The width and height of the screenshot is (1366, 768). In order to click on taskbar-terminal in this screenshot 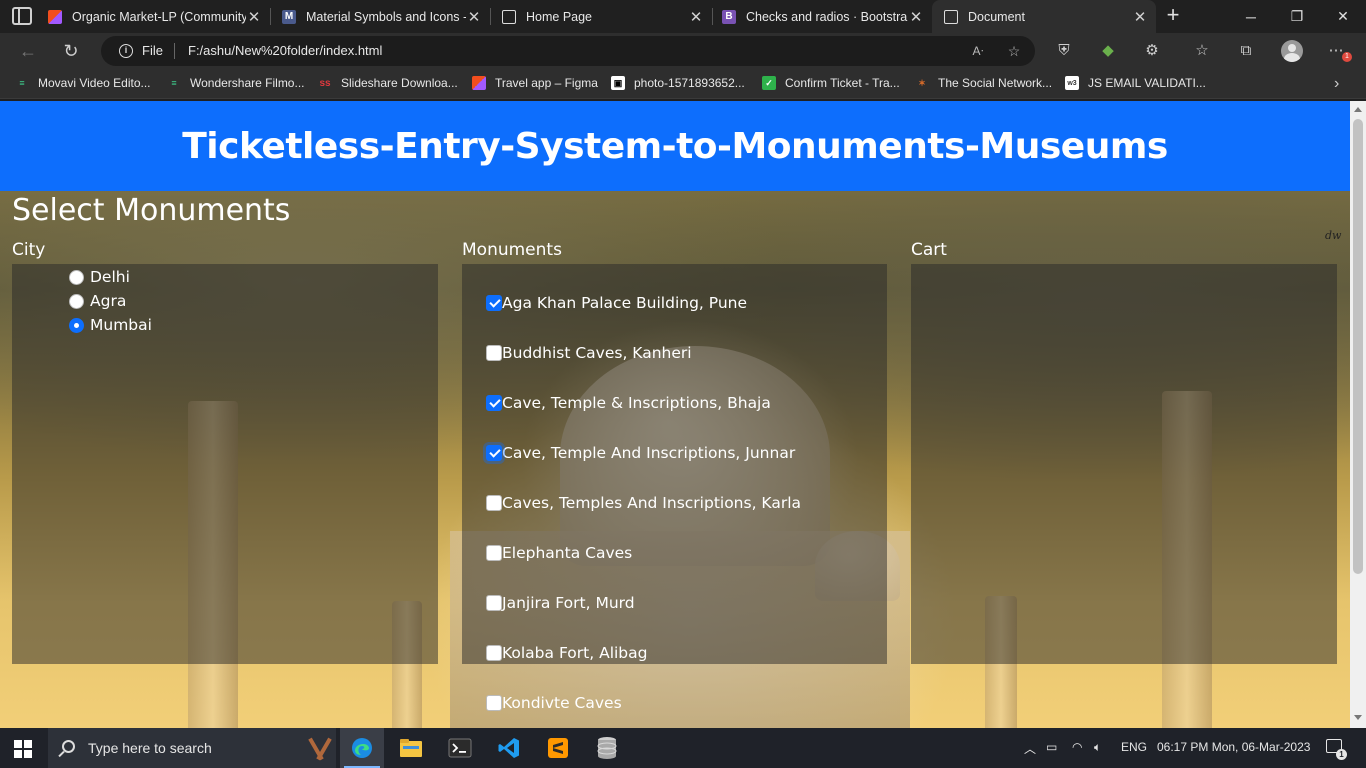, I will do `click(460, 748)`.